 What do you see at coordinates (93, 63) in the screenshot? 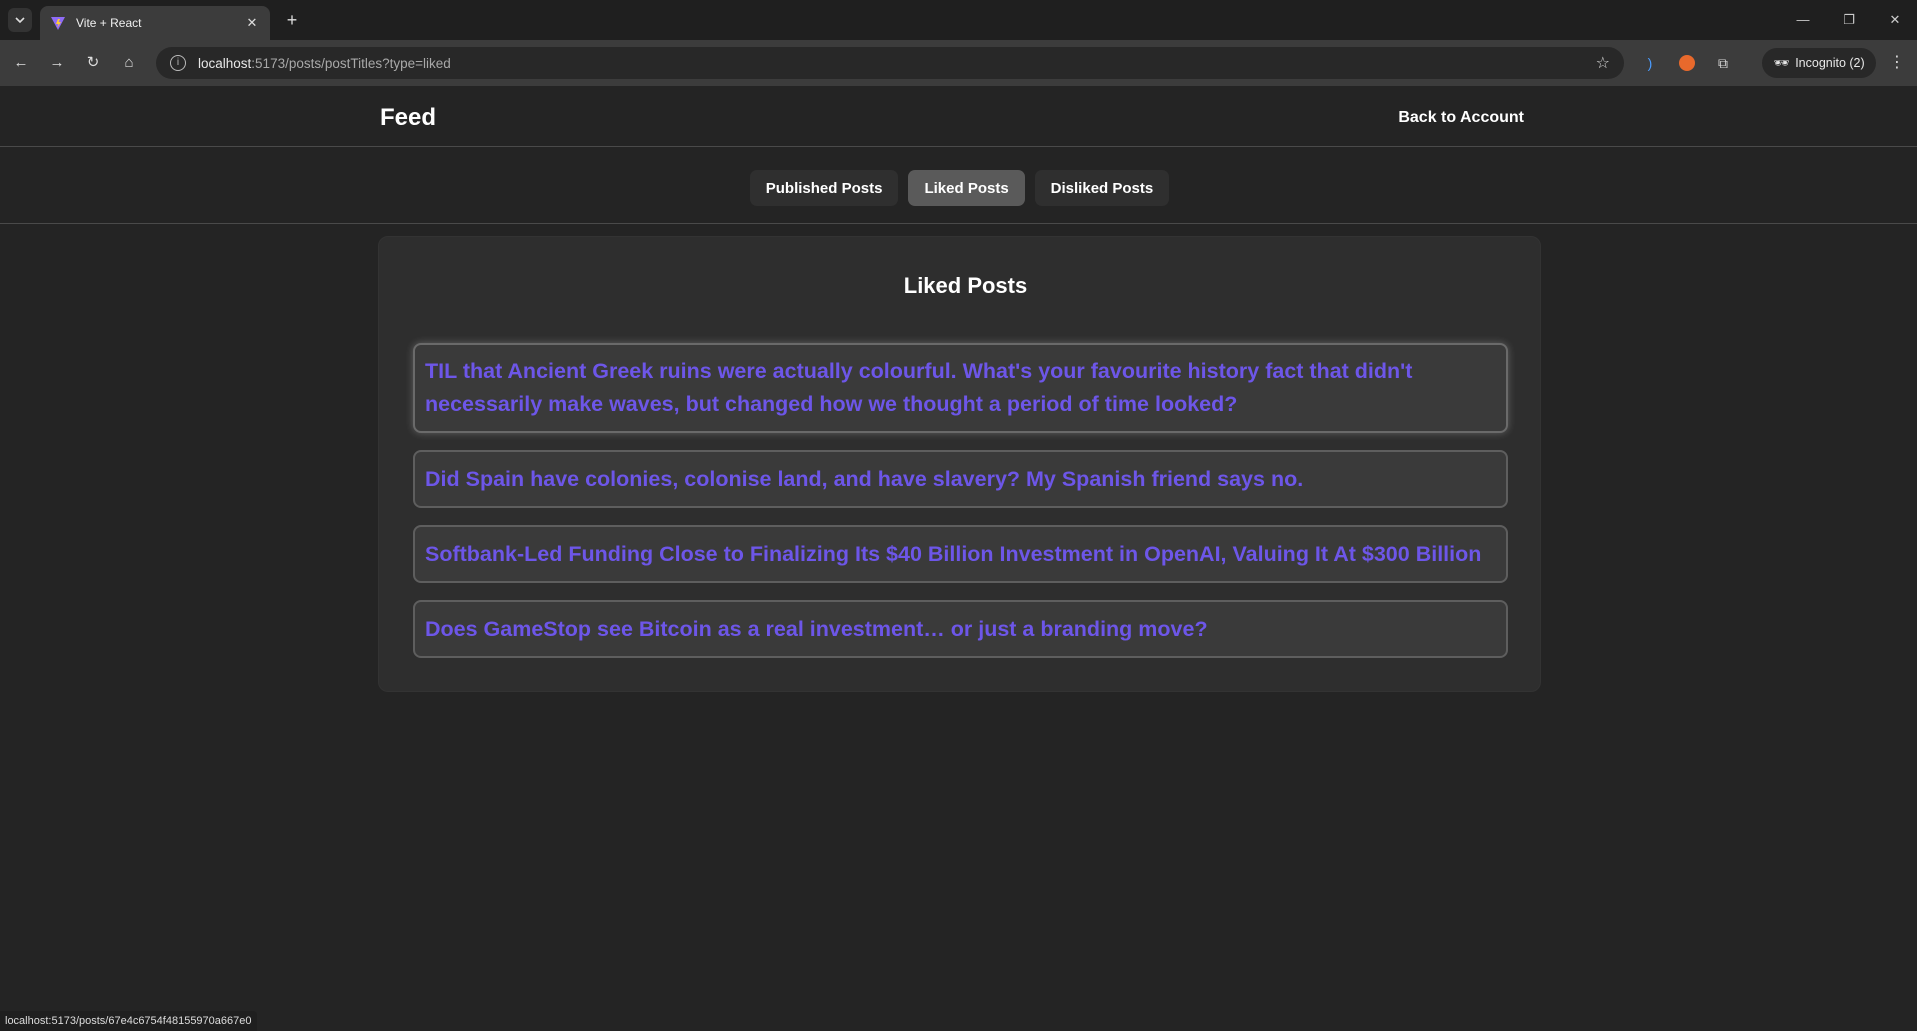
I see `reload-icon: ↻` at bounding box center [93, 63].